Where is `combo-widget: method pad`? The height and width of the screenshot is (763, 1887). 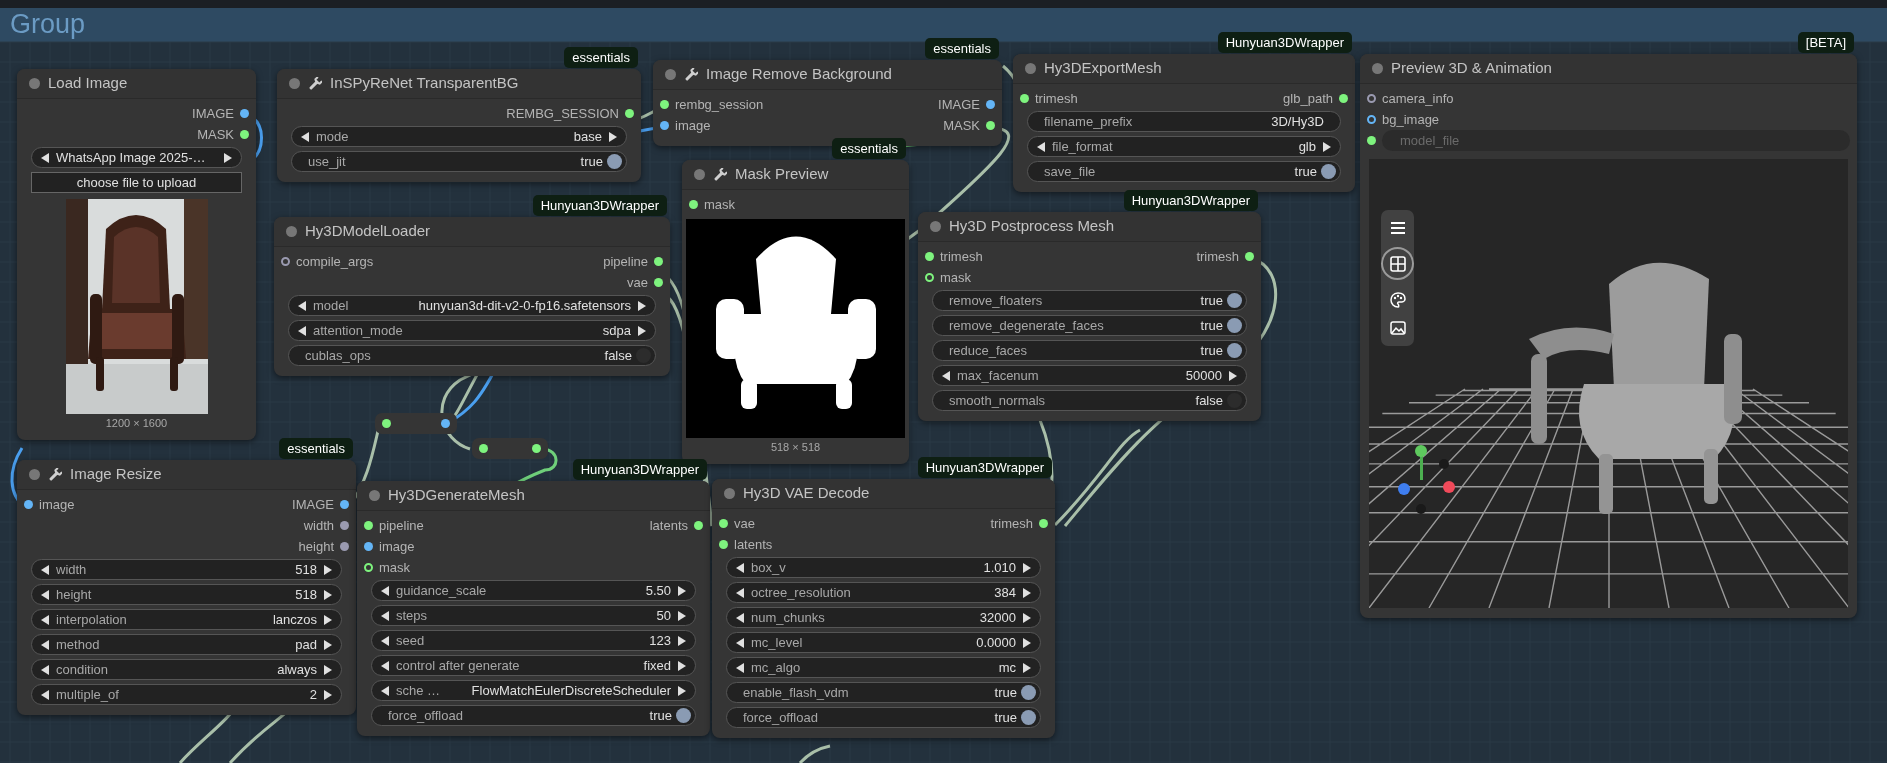
combo-widget: method pad is located at coordinates (186, 644).